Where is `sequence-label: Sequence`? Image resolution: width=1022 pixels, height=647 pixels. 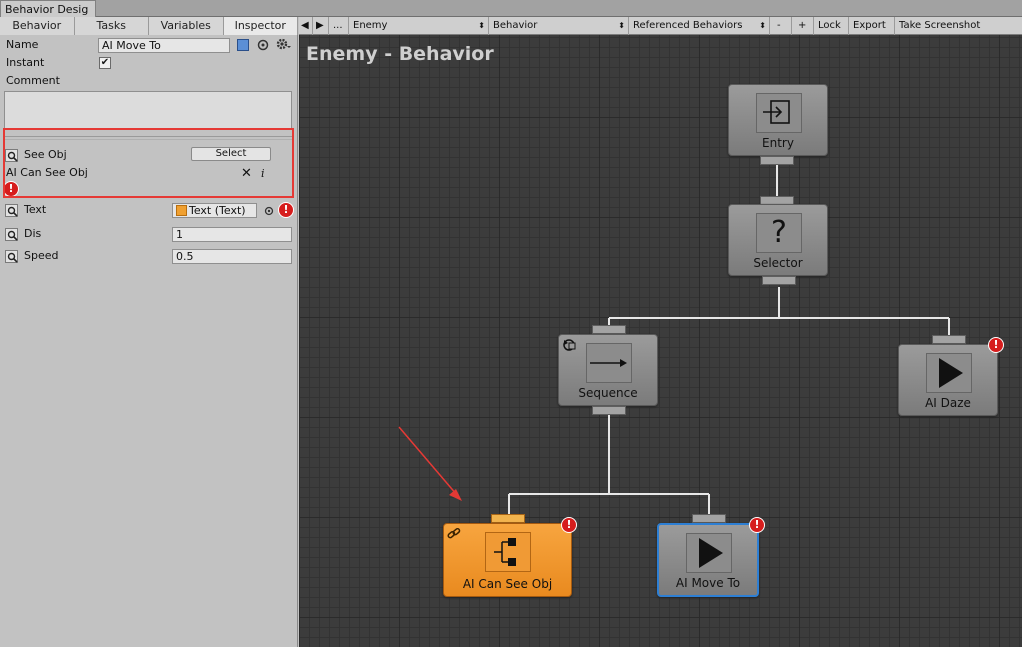
sequence-label: Sequence is located at coordinates (608, 393).